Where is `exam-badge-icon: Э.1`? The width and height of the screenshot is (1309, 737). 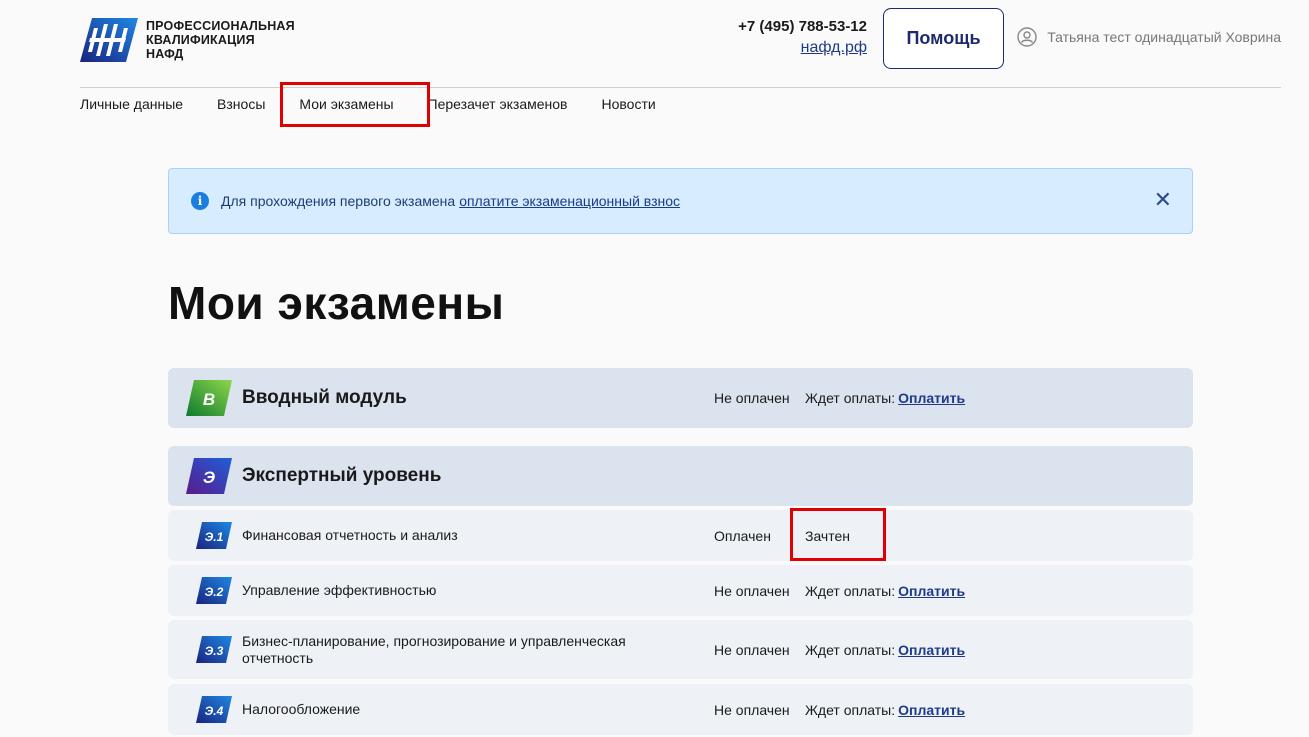
exam-badge-icon: Э.1 is located at coordinates (214, 535).